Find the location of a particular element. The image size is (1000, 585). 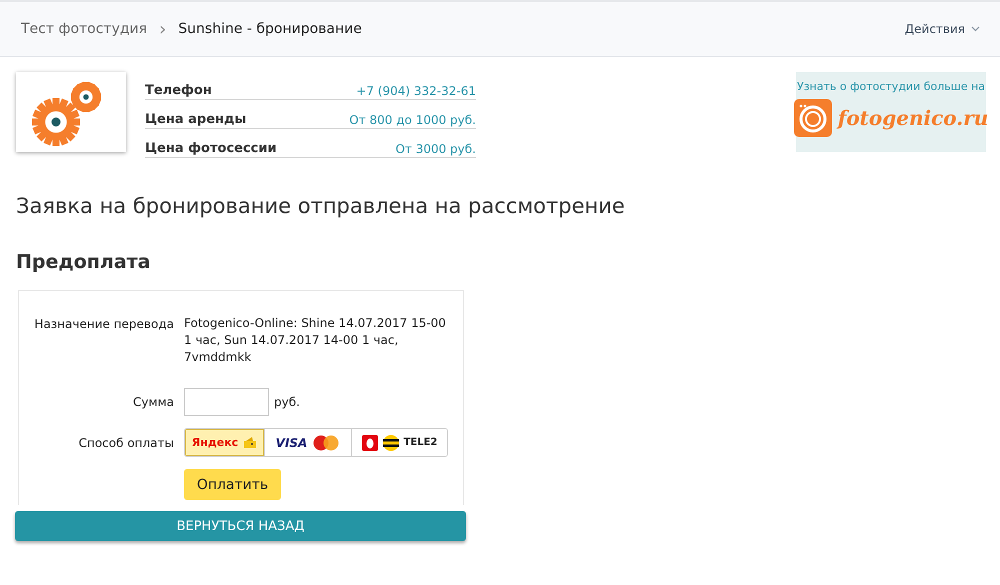

info-label: Цена фотосессии is located at coordinates (211, 148).